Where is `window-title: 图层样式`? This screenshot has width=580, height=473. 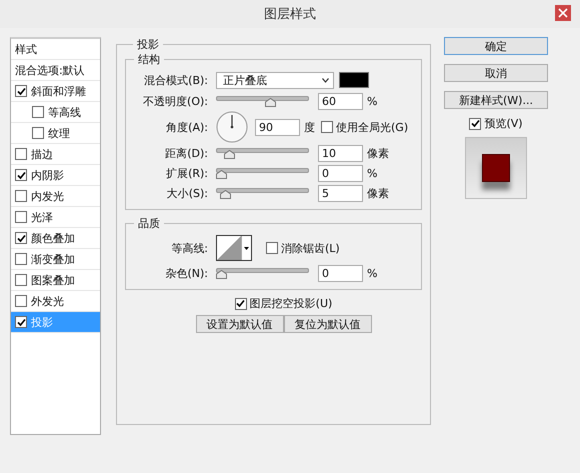 window-title: 图层样式 is located at coordinates (290, 14).